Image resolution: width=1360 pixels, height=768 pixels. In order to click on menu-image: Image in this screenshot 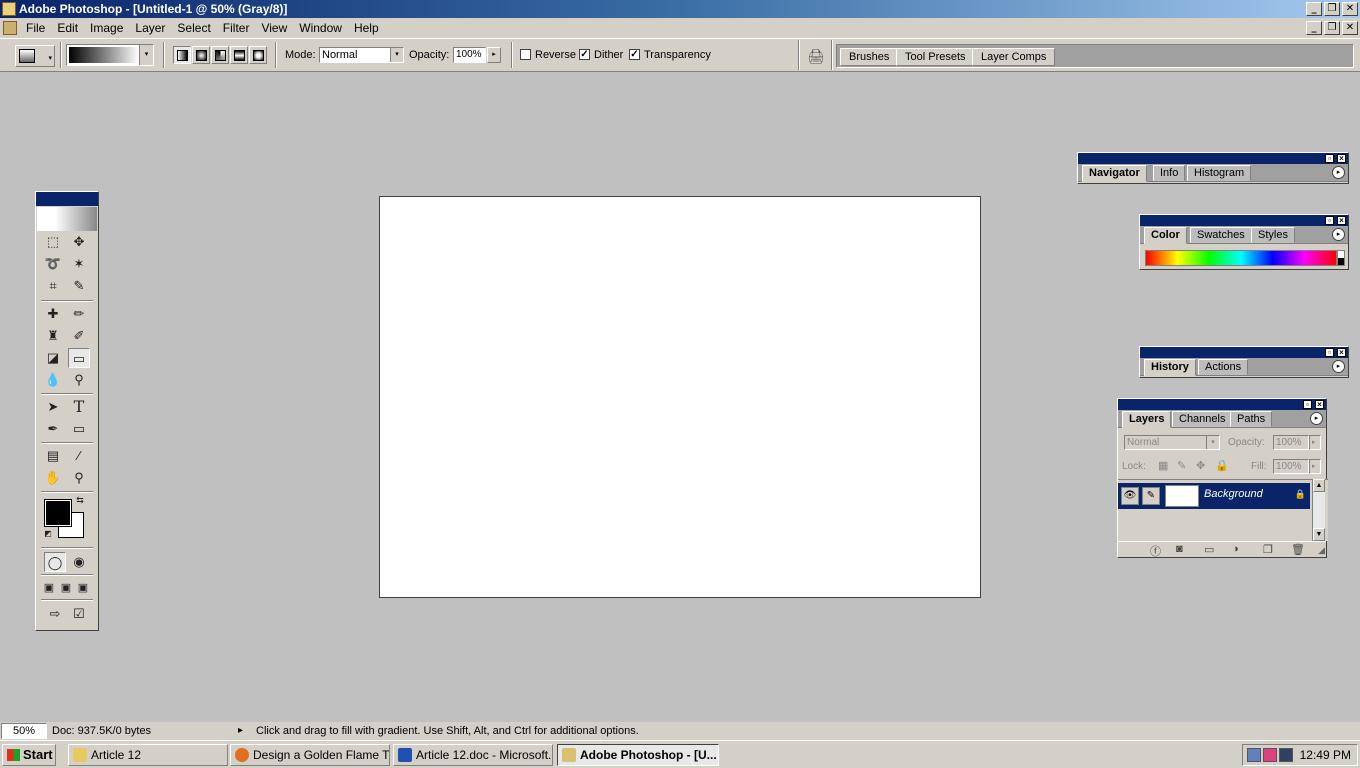, I will do `click(106, 28)`.